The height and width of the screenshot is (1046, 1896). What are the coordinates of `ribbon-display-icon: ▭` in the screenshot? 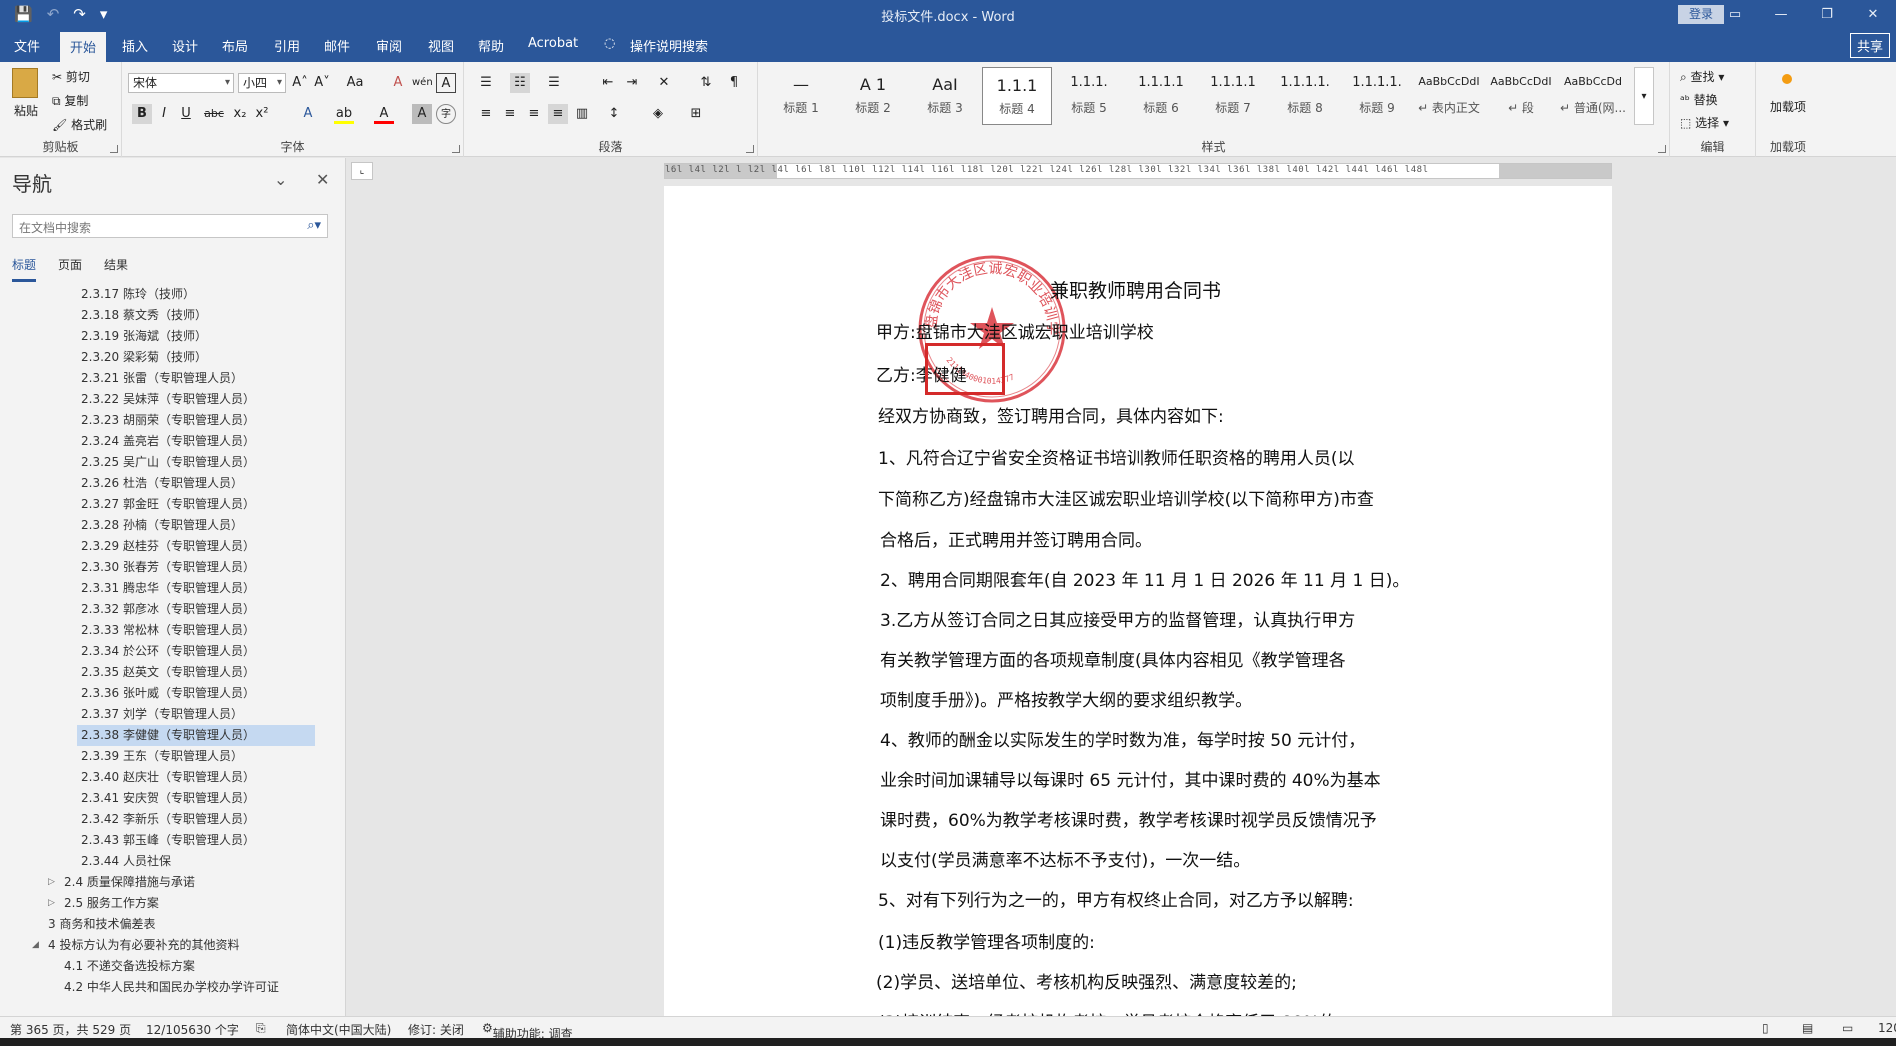 It's located at (1735, 14).